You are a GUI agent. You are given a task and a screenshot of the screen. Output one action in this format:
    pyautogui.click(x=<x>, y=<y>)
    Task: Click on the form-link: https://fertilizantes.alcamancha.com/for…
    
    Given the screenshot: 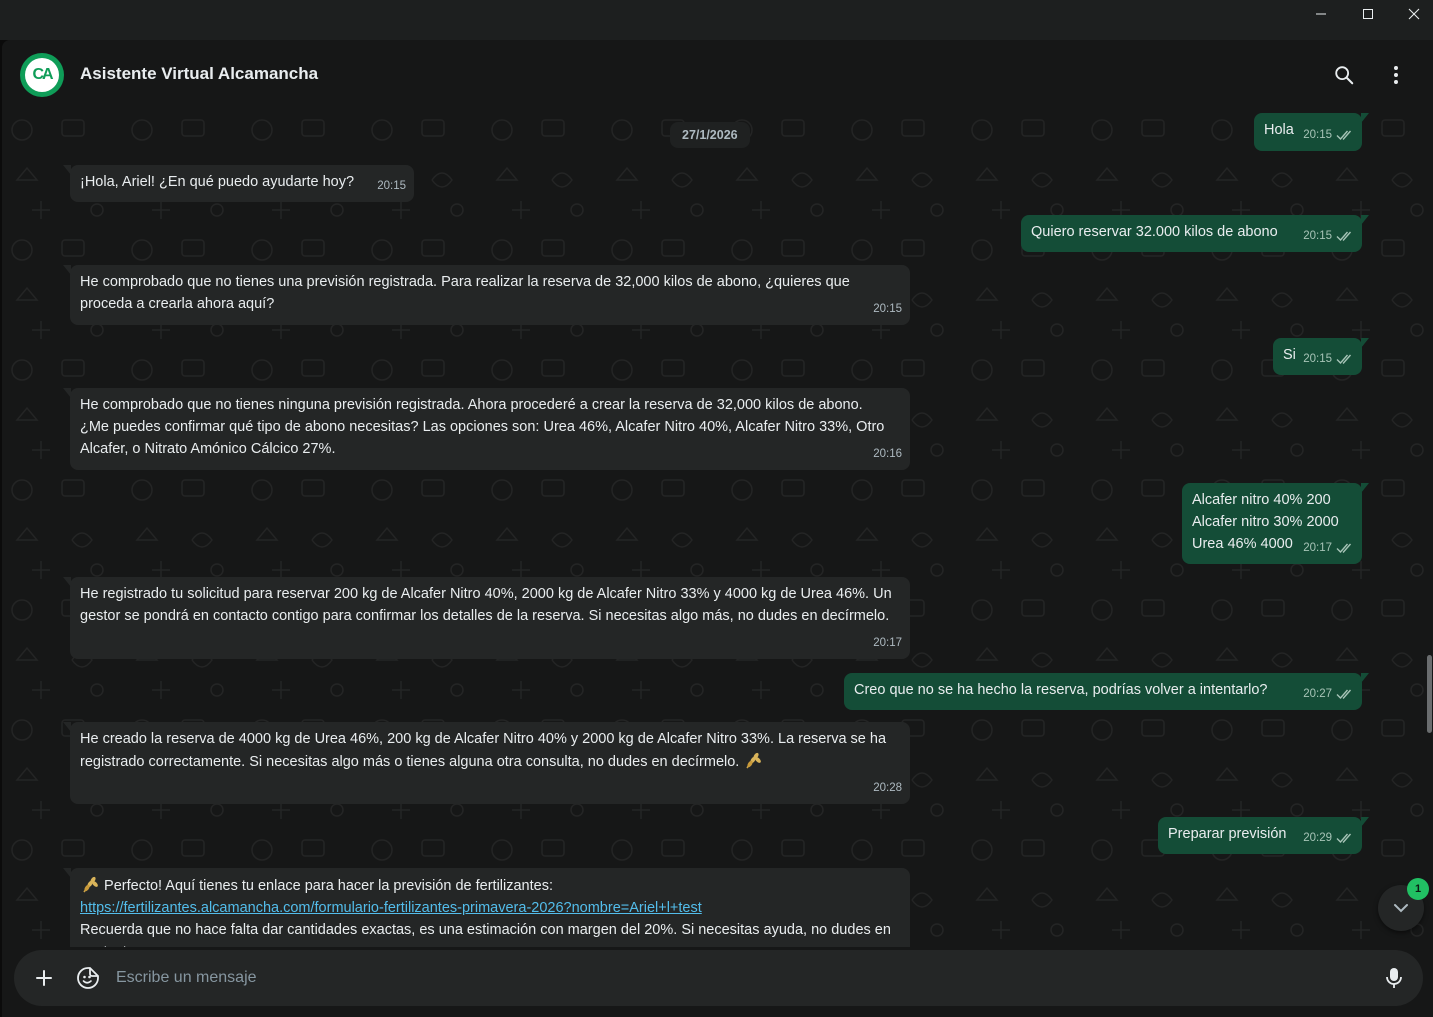 What is the action you would take?
    pyautogui.click(x=391, y=908)
    